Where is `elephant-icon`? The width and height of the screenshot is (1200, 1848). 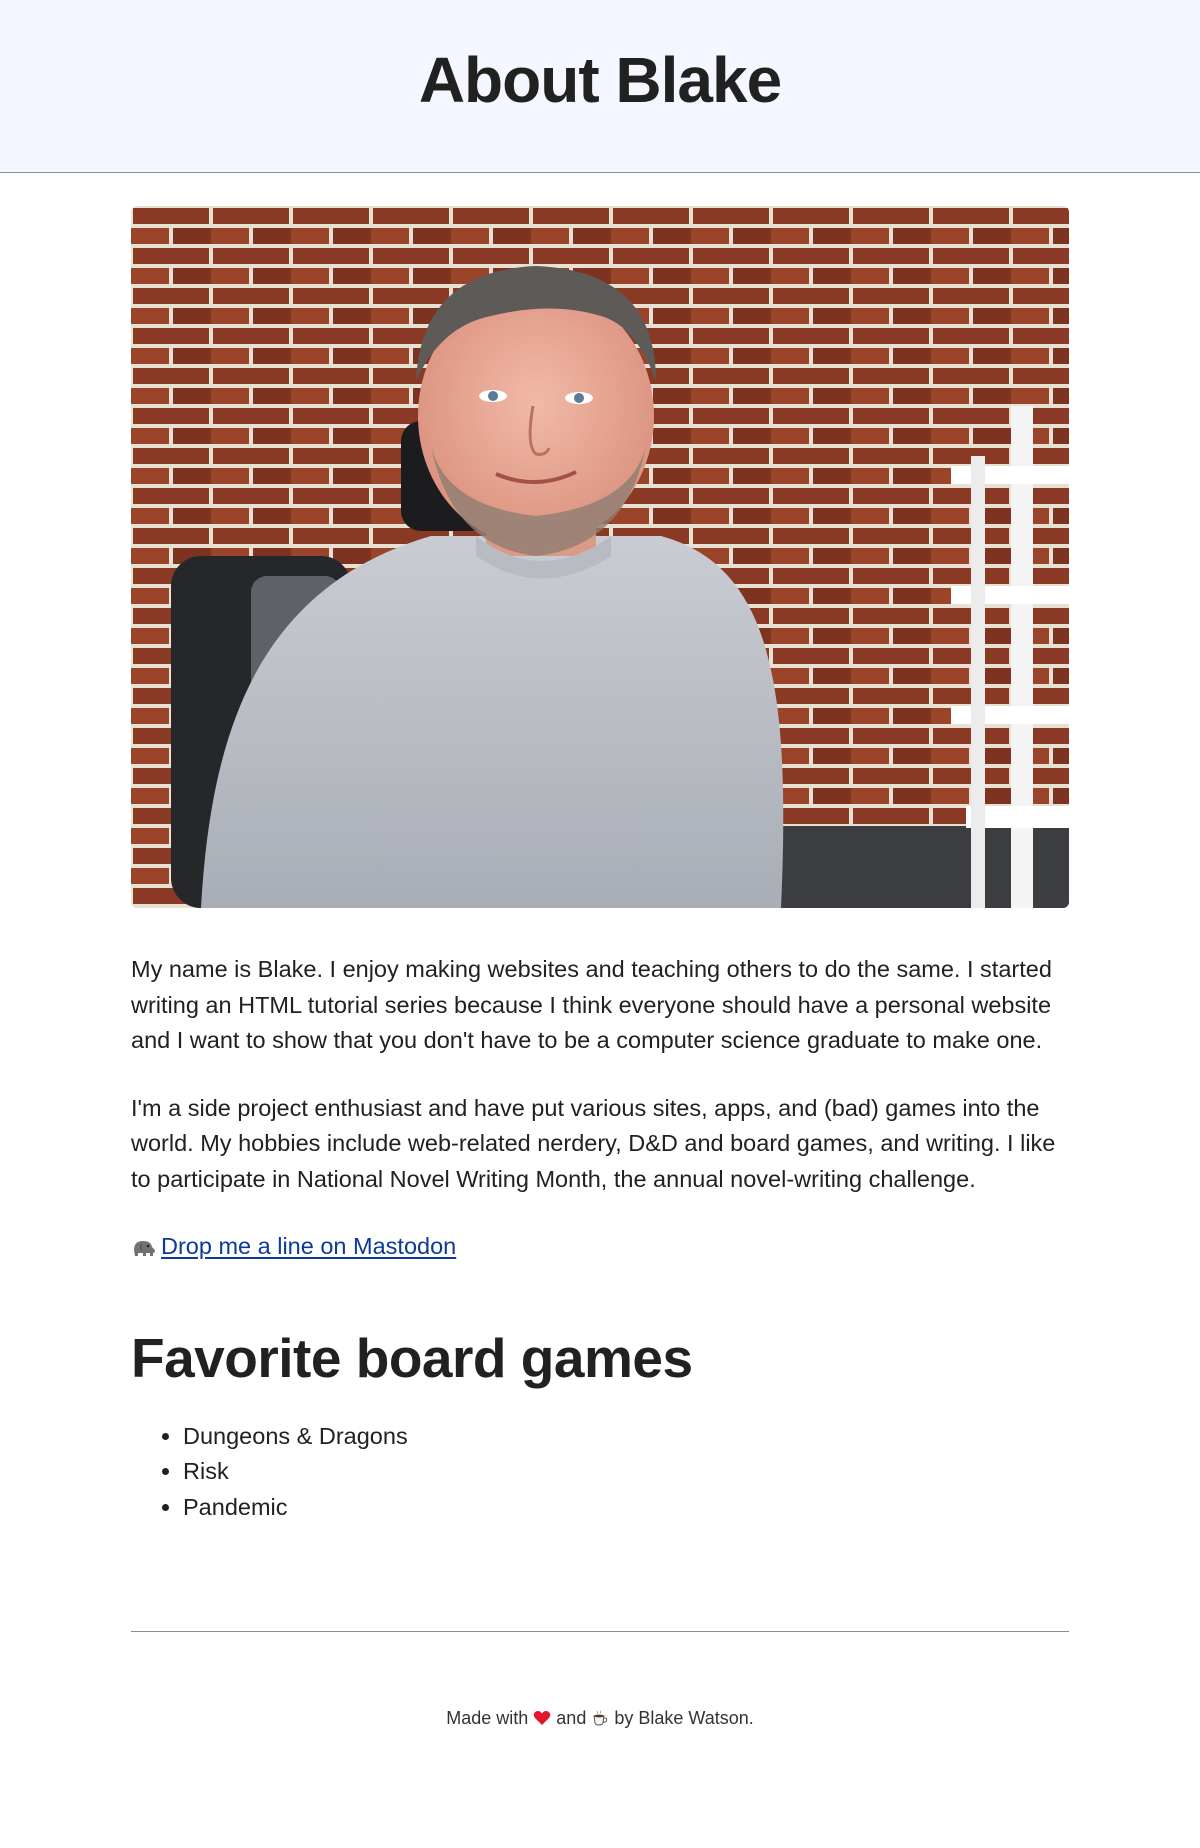
elephant-icon is located at coordinates (144, 1248).